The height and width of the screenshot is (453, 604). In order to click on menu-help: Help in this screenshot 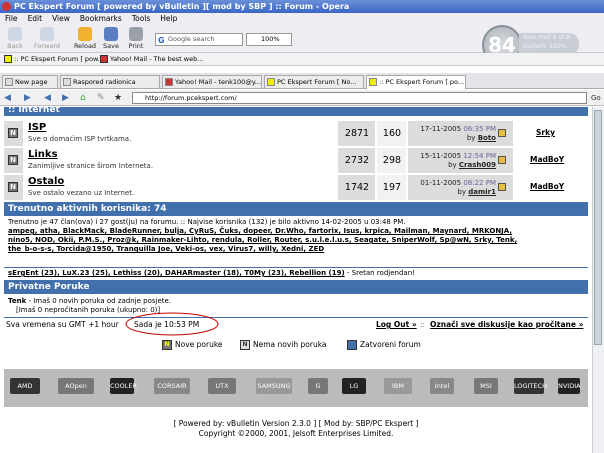, I will do `click(168, 18)`.